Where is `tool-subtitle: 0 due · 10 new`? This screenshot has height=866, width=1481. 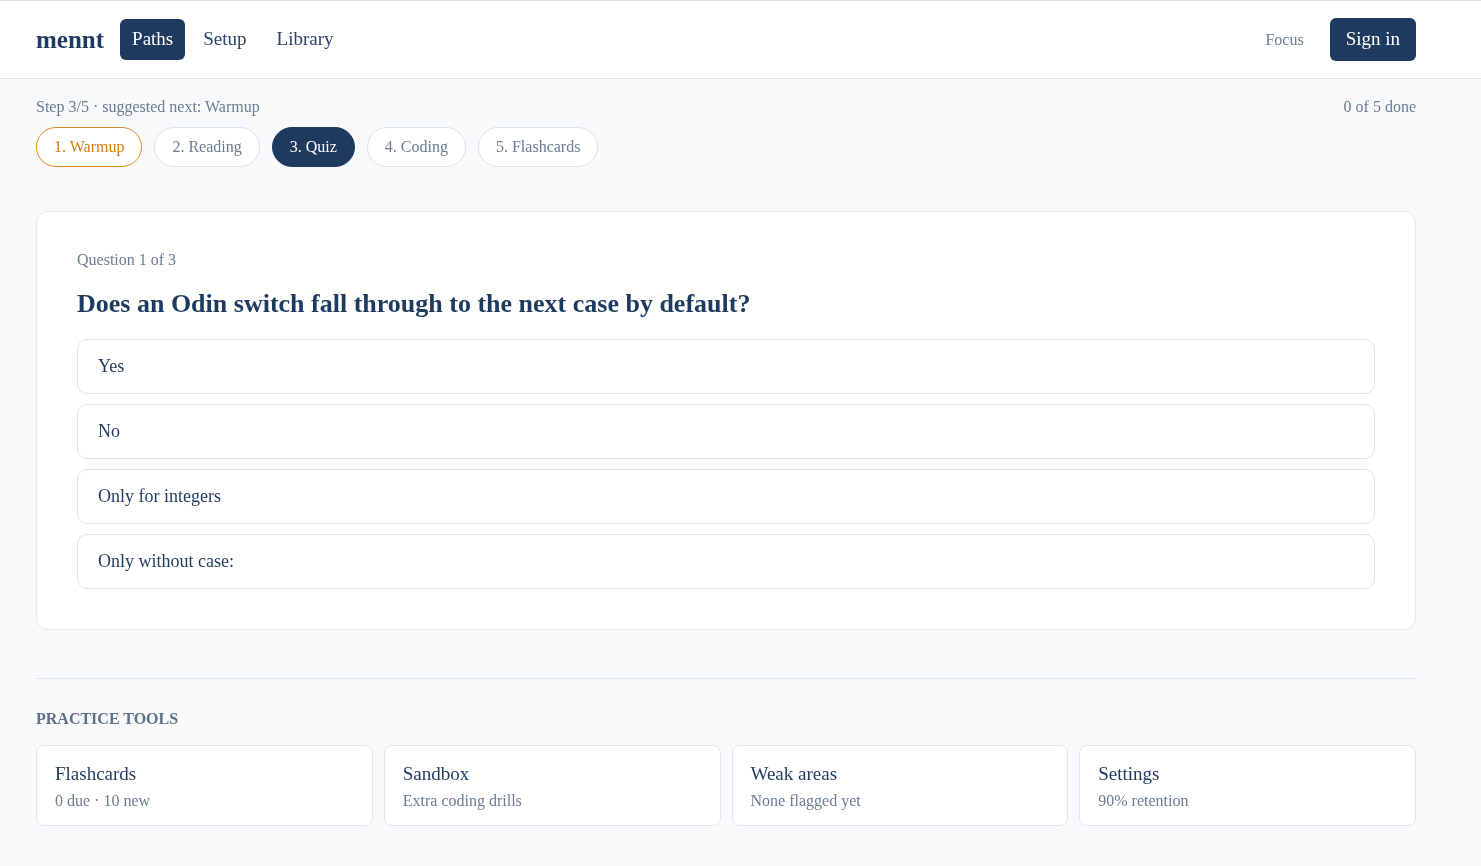 tool-subtitle: 0 due · 10 new is located at coordinates (103, 800).